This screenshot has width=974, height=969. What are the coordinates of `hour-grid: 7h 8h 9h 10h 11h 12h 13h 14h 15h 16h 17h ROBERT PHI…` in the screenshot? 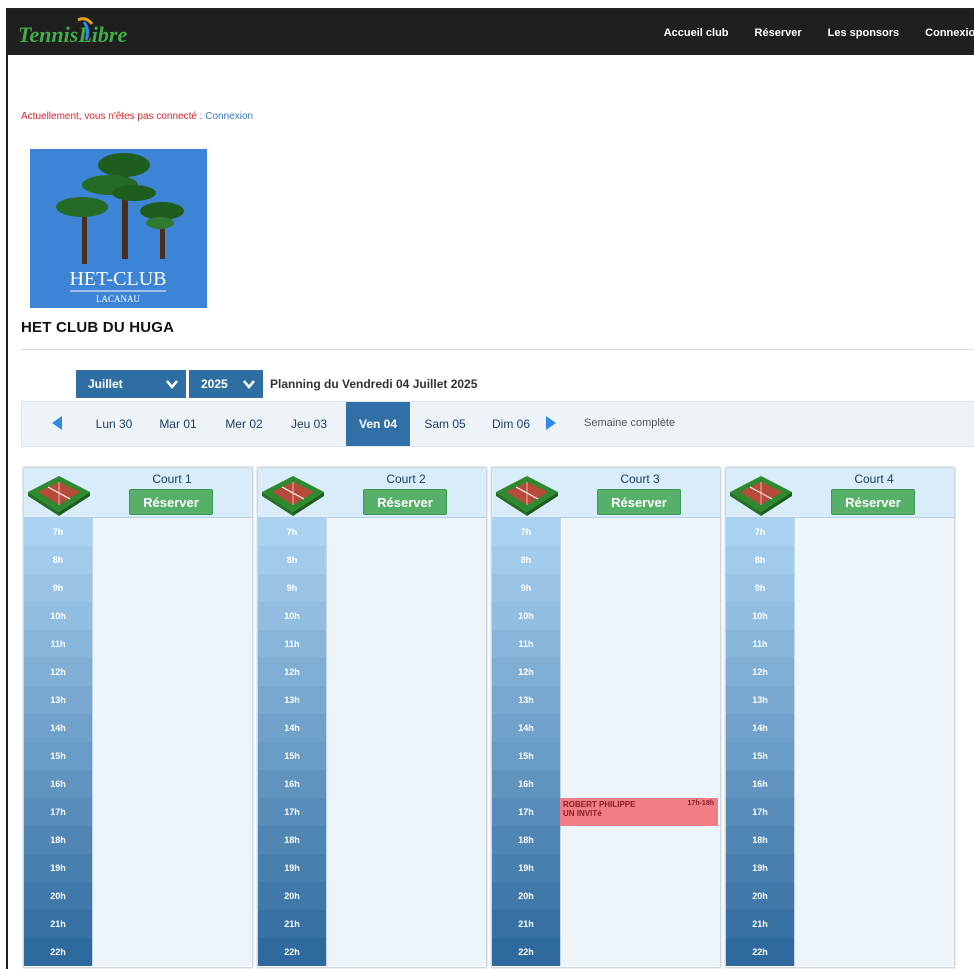 It's located at (606, 742).